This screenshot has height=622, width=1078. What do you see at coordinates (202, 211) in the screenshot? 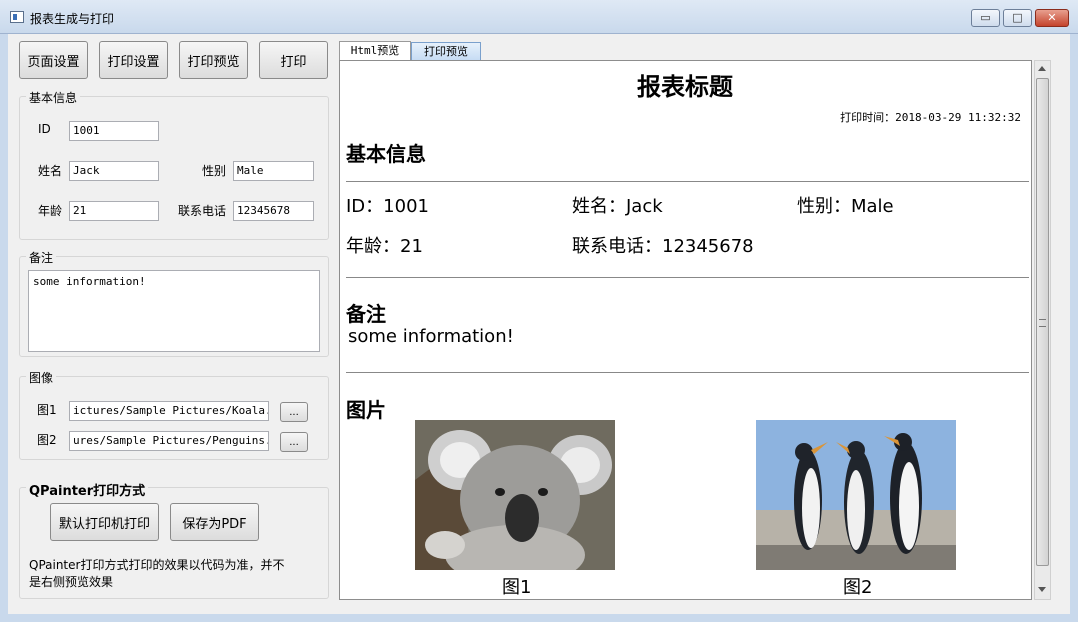
I see `phone-label: 联系电话` at bounding box center [202, 211].